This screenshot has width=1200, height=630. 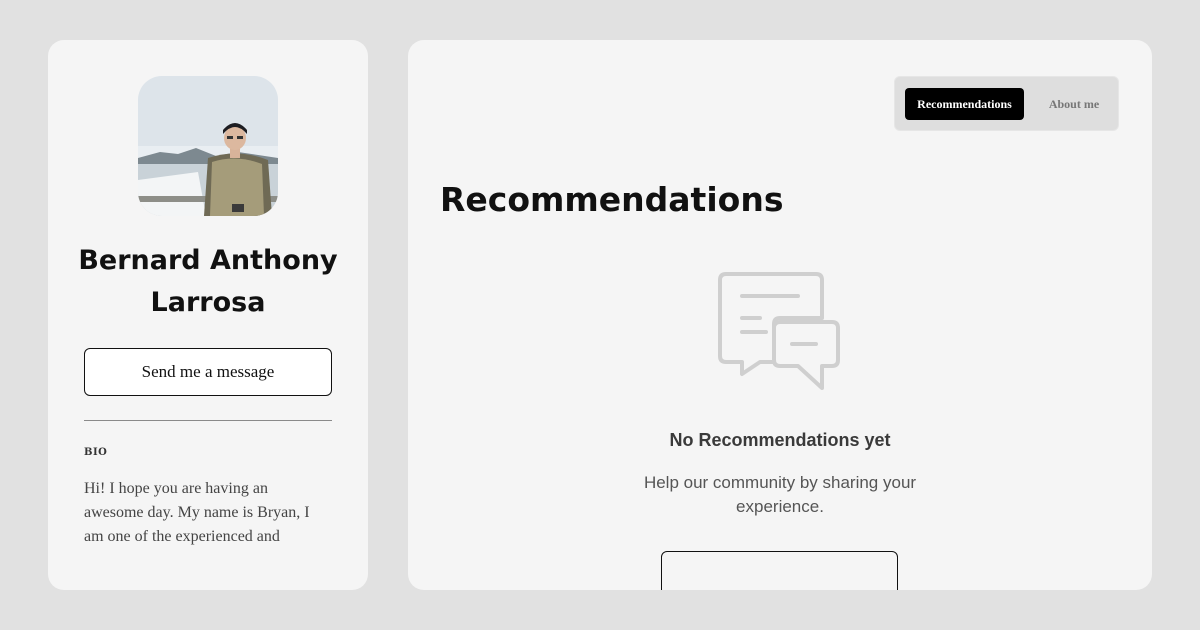 I want to click on tab-group: Recommendations About me, so click(x=1006, y=103).